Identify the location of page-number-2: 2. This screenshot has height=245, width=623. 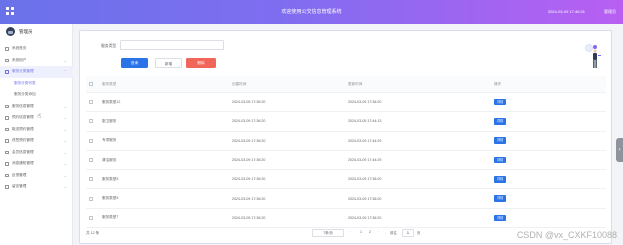
(370, 232).